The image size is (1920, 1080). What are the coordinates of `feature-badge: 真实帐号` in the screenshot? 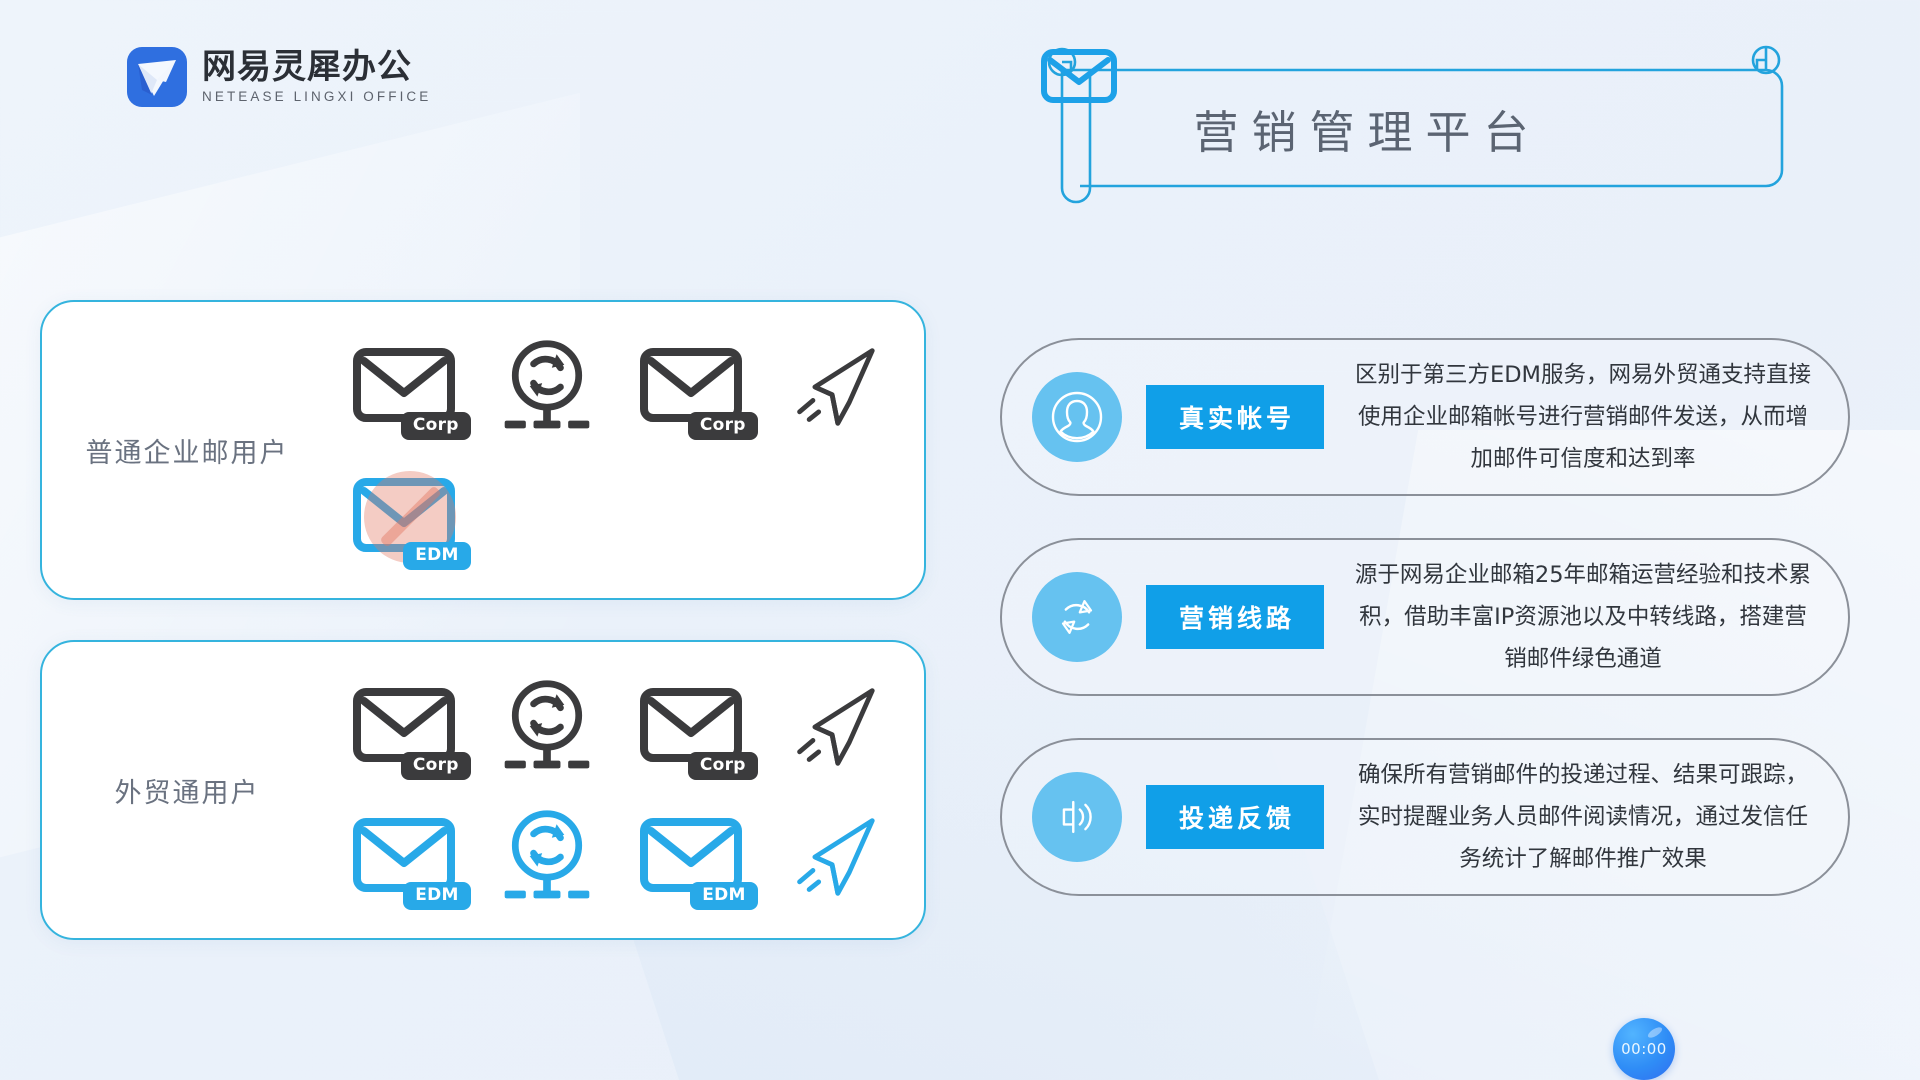 It's located at (1235, 417).